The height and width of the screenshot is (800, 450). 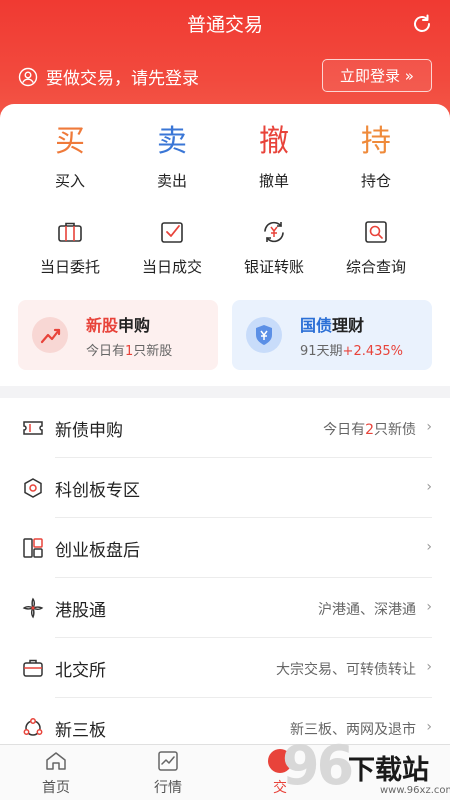 What do you see at coordinates (376, 247) in the screenshot?
I see `query-button: 综合查询` at bounding box center [376, 247].